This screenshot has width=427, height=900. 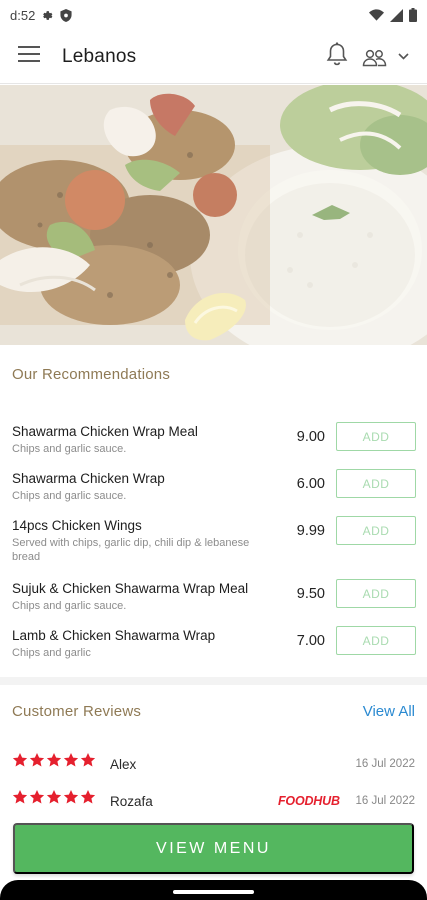 I want to click on item-price: 7.00, so click(x=310, y=641).